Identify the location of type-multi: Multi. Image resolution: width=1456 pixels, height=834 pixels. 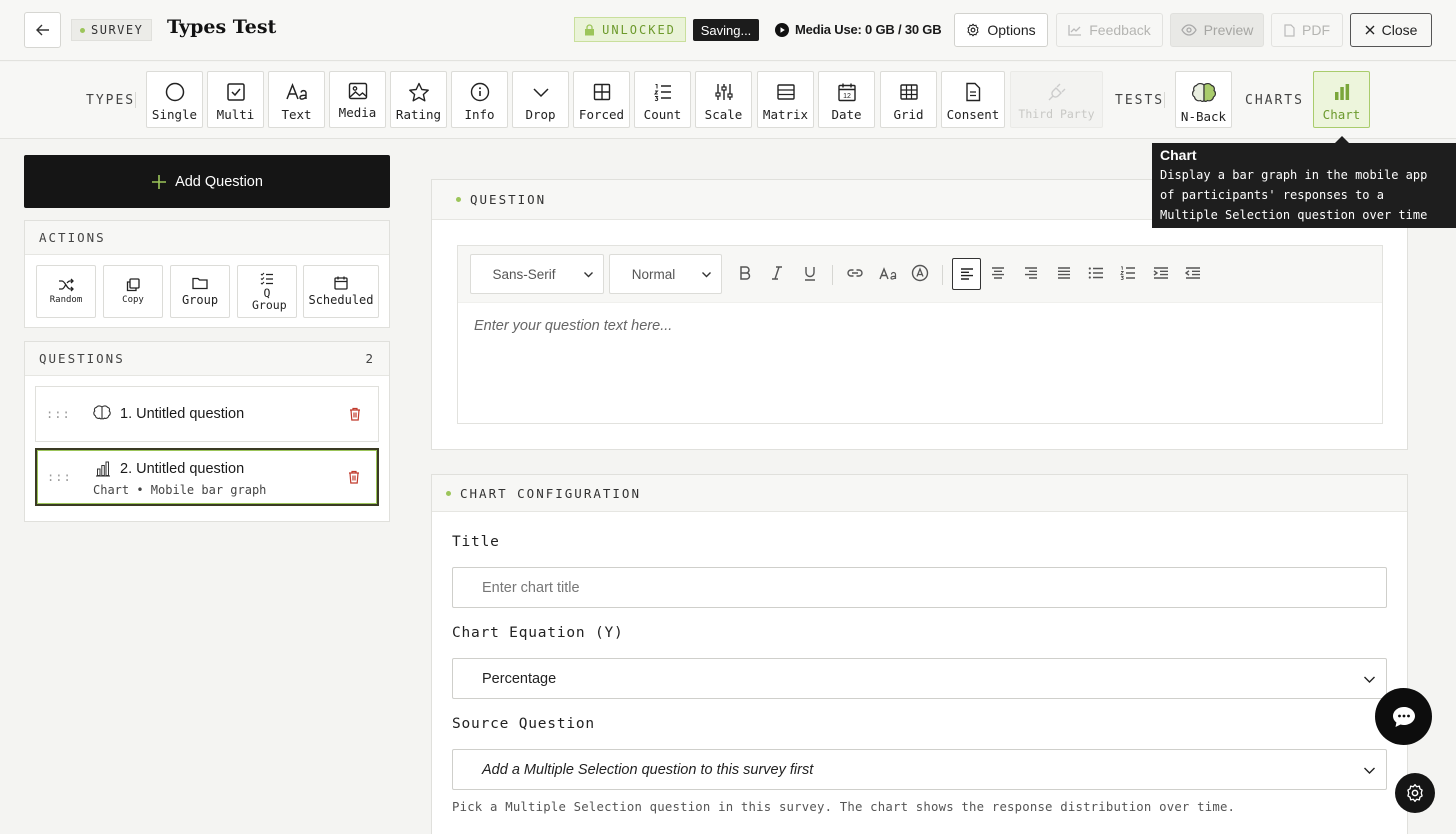
(235, 99).